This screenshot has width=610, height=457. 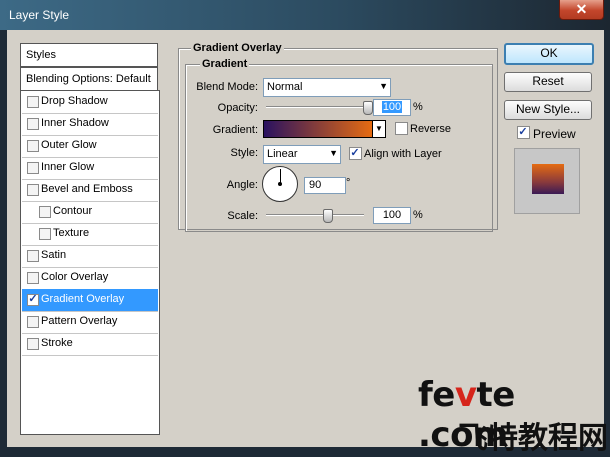 What do you see at coordinates (548, 179) in the screenshot?
I see `preview-swatch` at bounding box center [548, 179].